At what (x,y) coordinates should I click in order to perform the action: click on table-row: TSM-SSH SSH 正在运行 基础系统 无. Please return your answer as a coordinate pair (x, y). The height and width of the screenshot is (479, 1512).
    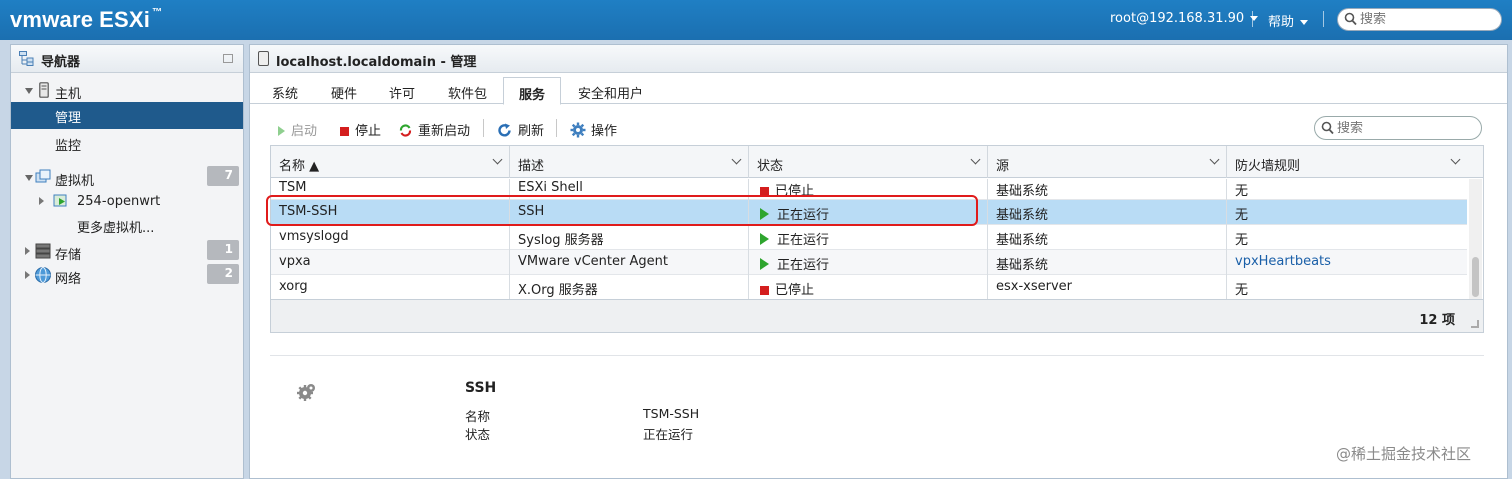
    Looking at the image, I should click on (869, 212).